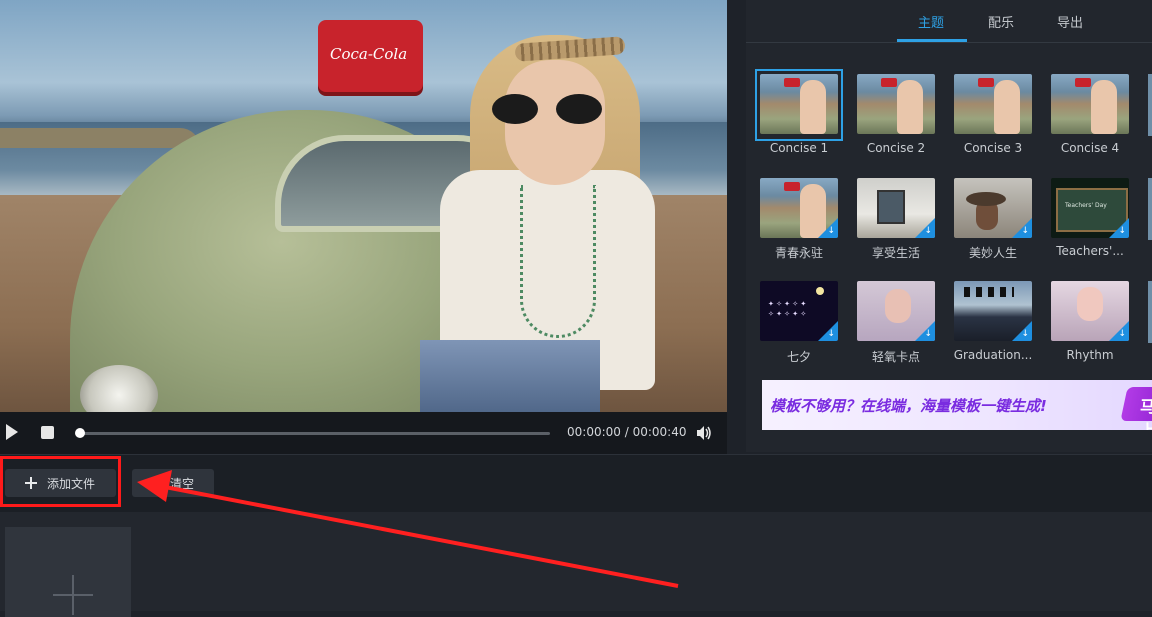 This screenshot has width=1152, height=617. Describe the element at coordinates (60, 481) in the screenshot. I see `annotation-highlight-box` at that location.